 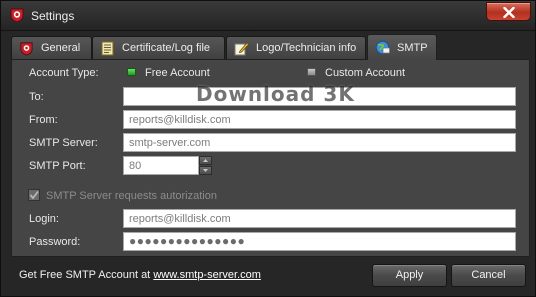 I want to click on chevron-up-icon, so click(x=205, y=160).